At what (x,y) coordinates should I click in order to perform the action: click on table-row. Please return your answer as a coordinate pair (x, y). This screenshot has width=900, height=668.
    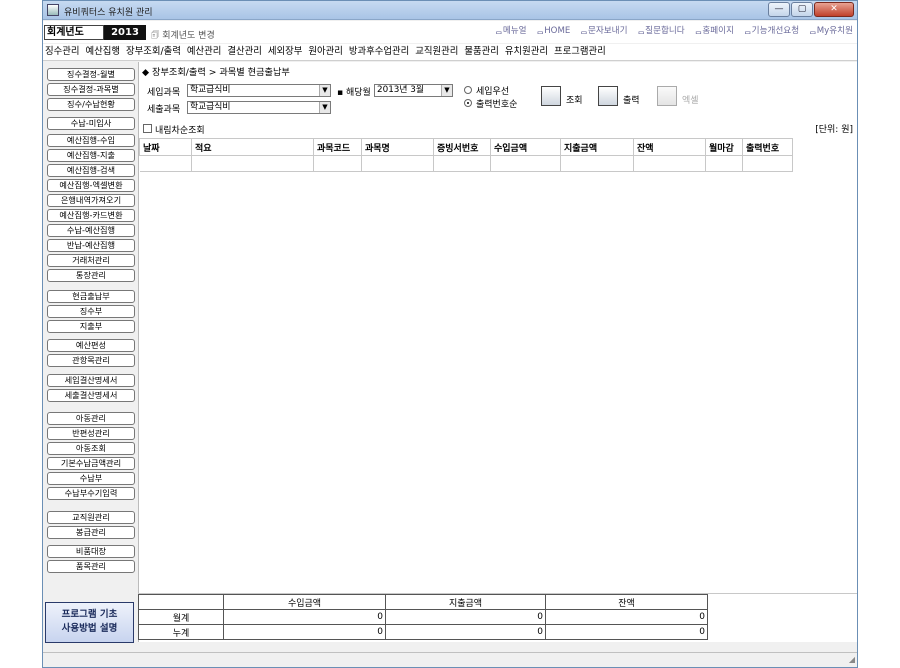
    Looking at the image, I should click on (466, 163).